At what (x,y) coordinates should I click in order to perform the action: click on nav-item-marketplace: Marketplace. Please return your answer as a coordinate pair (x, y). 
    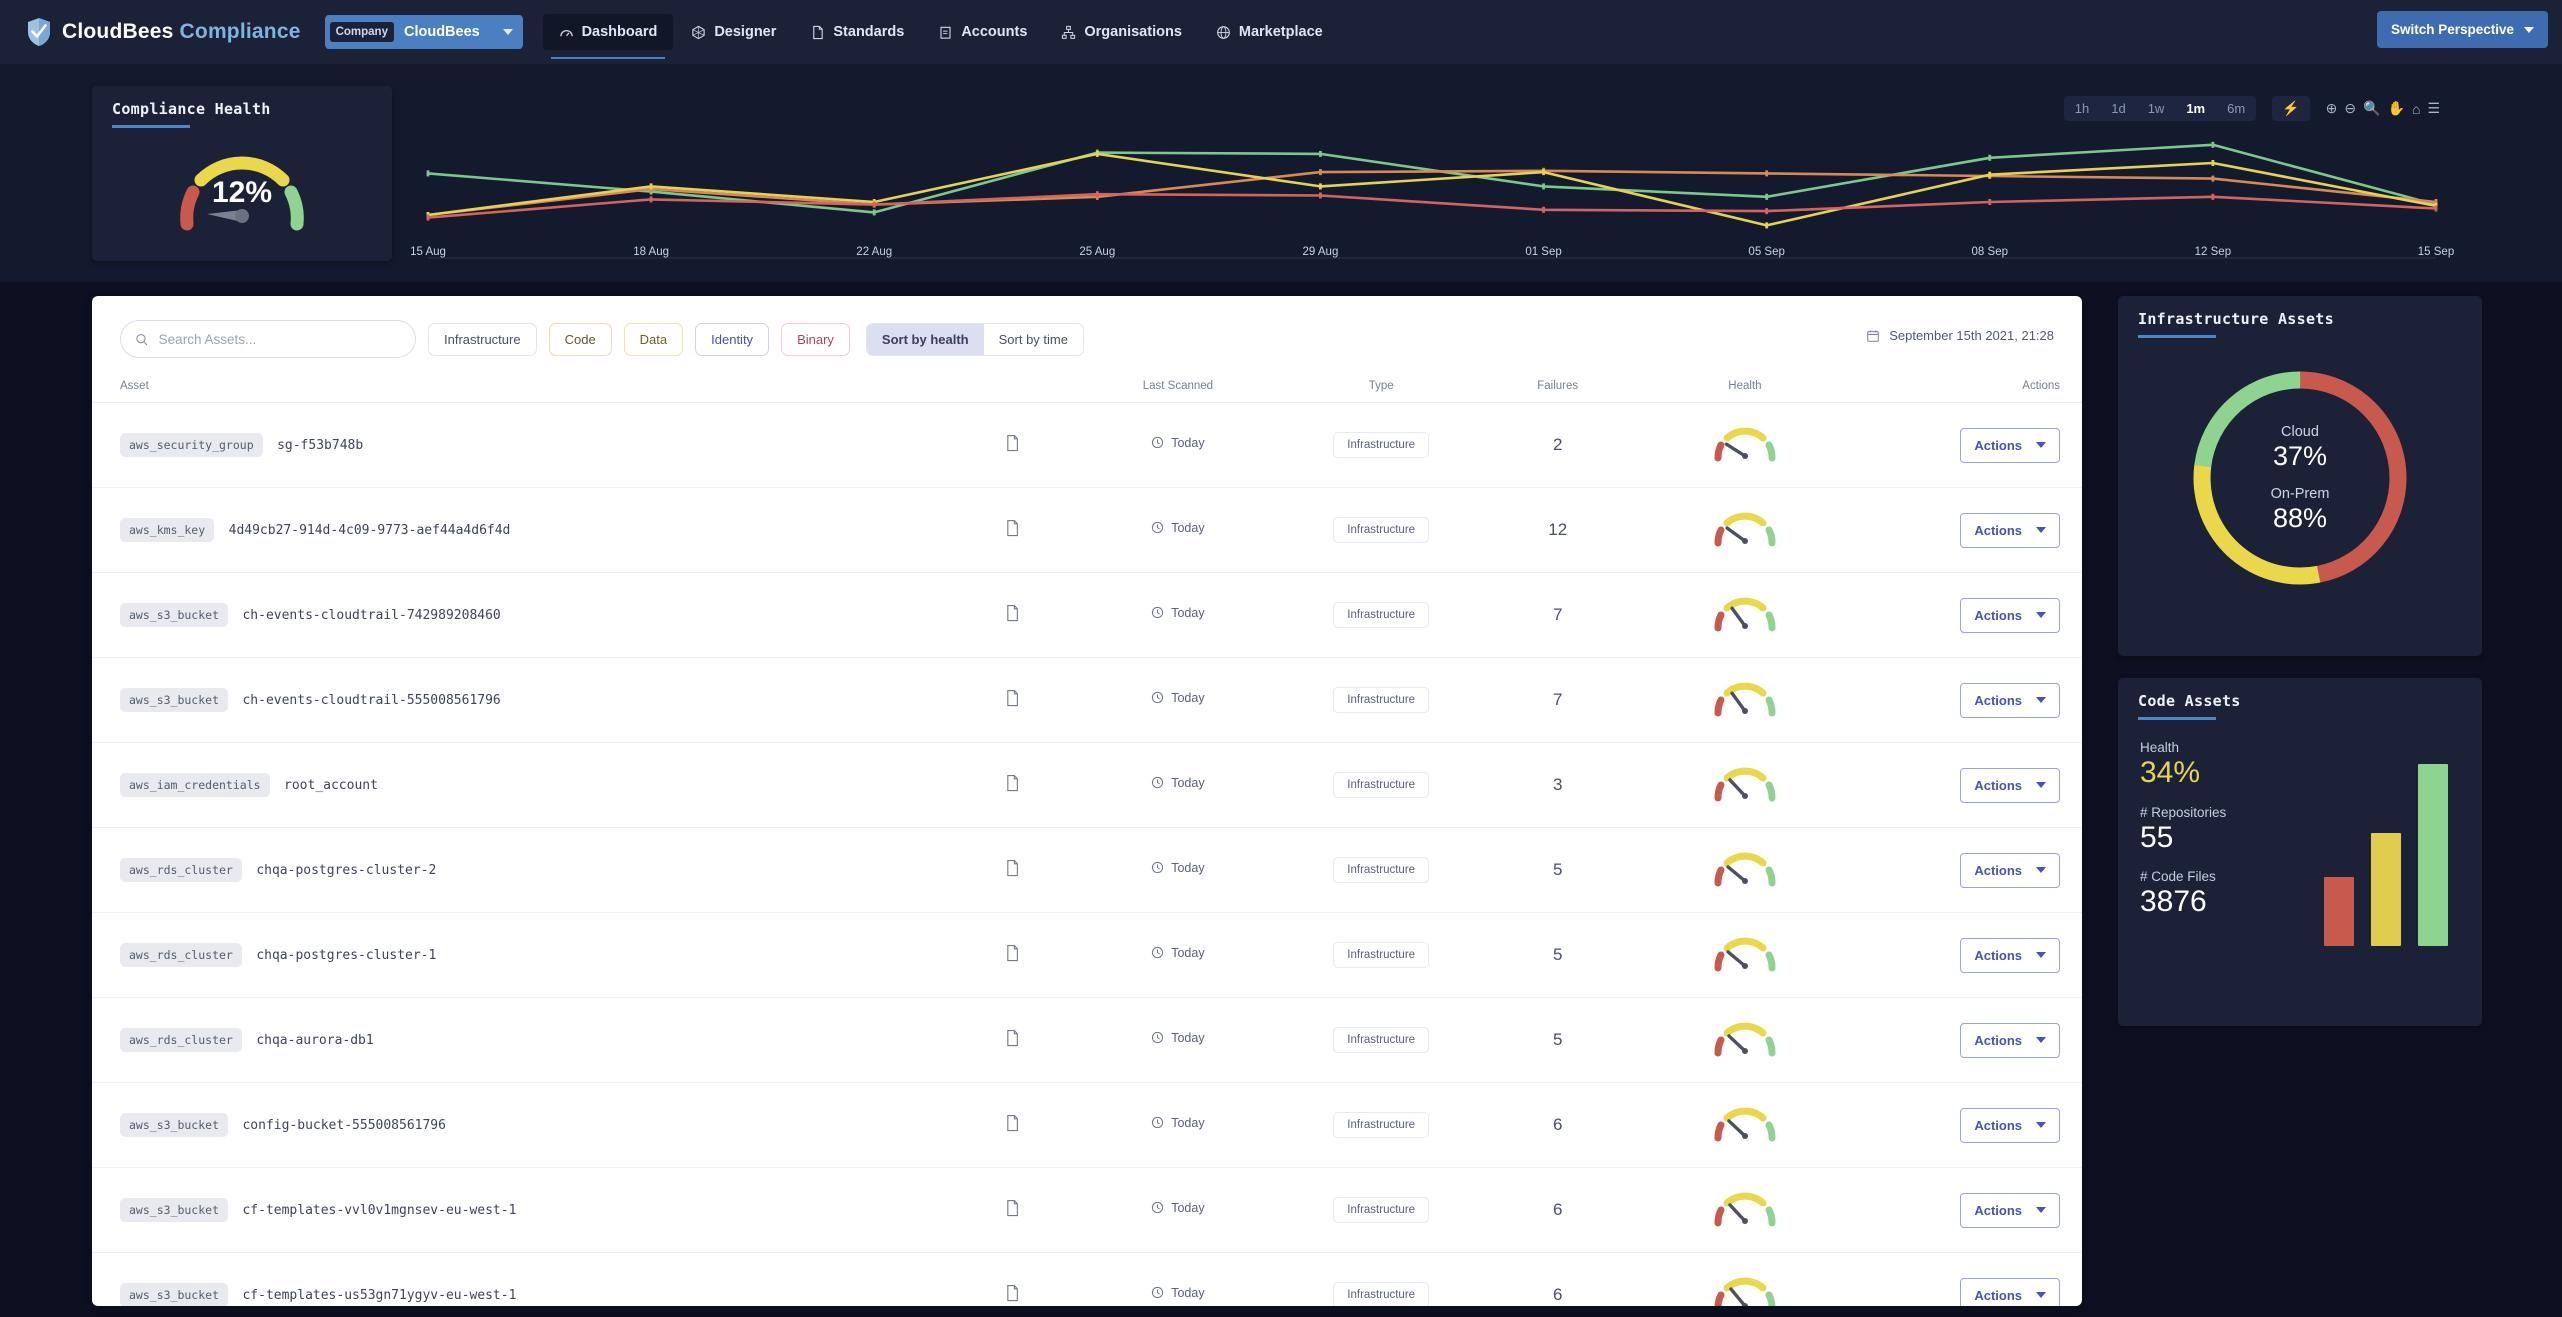
    Looking at the image, I should click on (1269, 32).